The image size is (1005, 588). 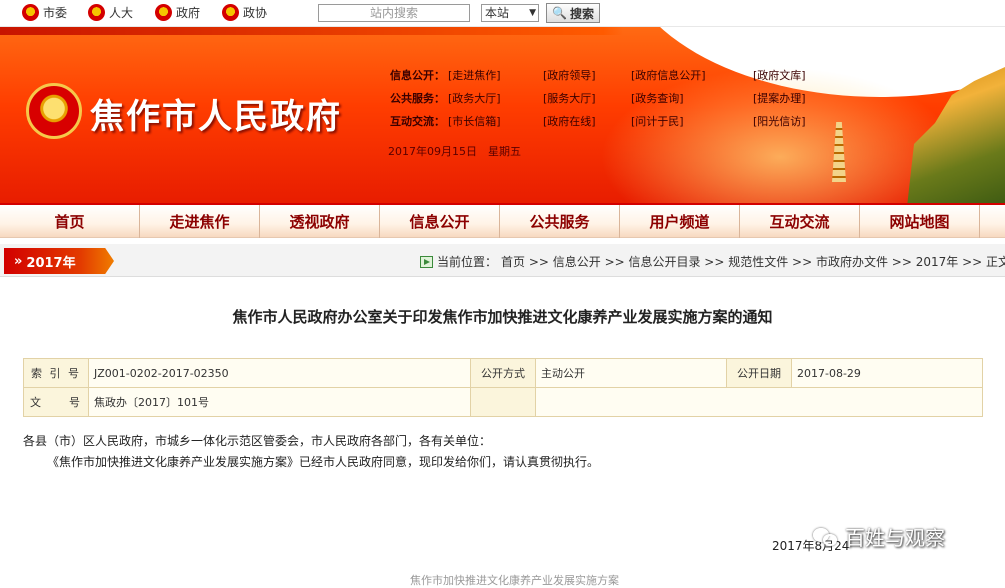 I want to click on watermark: 百姓与观察, so click(x=879, y=536).